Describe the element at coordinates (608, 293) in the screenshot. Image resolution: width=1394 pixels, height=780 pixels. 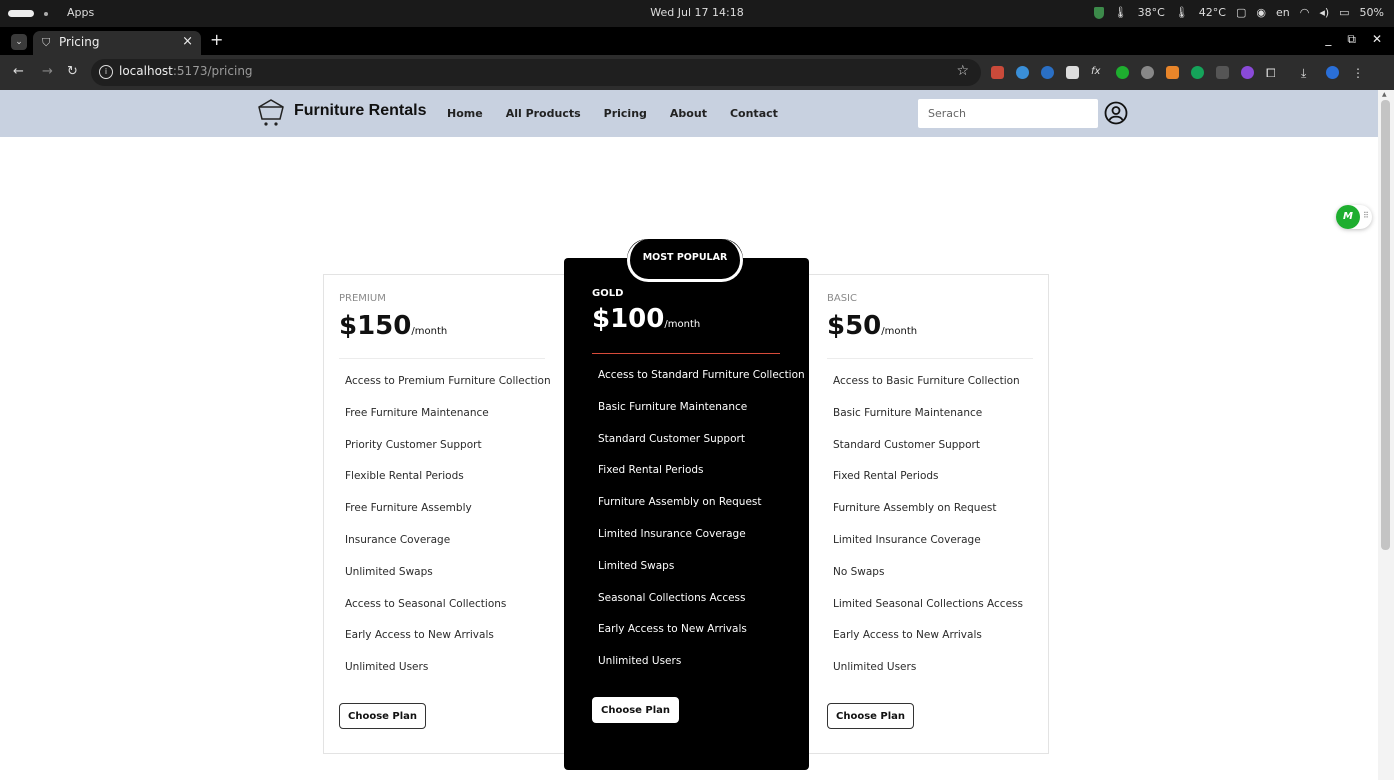
I see `plan-tier: GOLD` at that location.